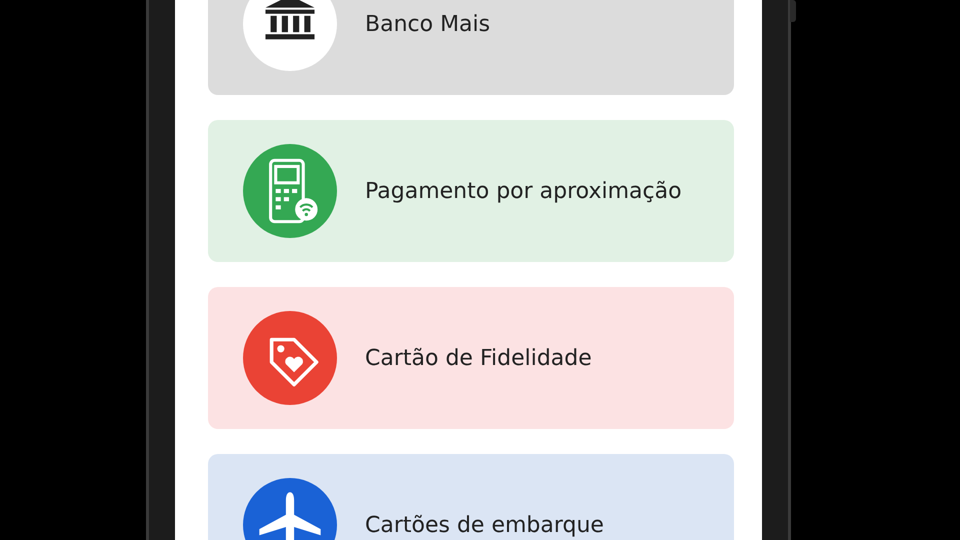 This screenshot has width=960, height=540. I want to click on bank-icon, so click(290, 35).